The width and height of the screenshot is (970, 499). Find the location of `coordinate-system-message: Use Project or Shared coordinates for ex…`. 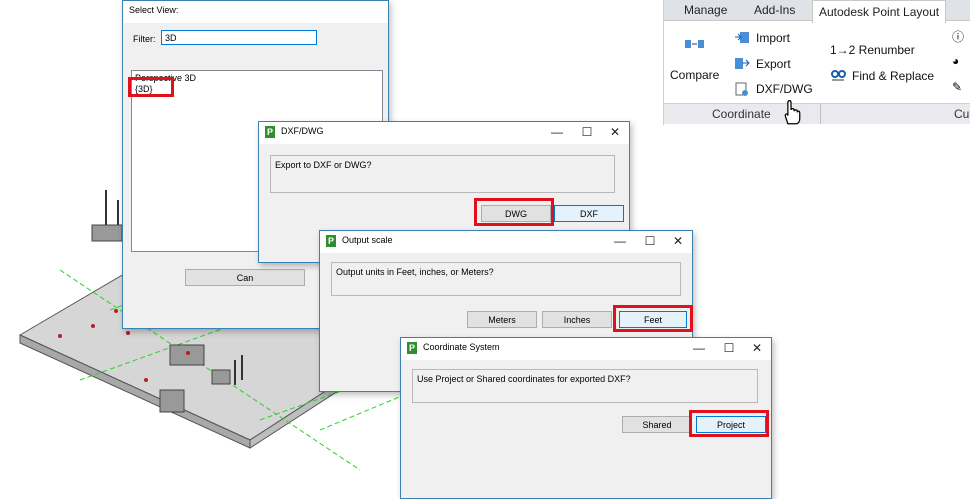

coordinate-system-message: Use Project or Shared coordinates for ex… is located at coordinates (585, 386).